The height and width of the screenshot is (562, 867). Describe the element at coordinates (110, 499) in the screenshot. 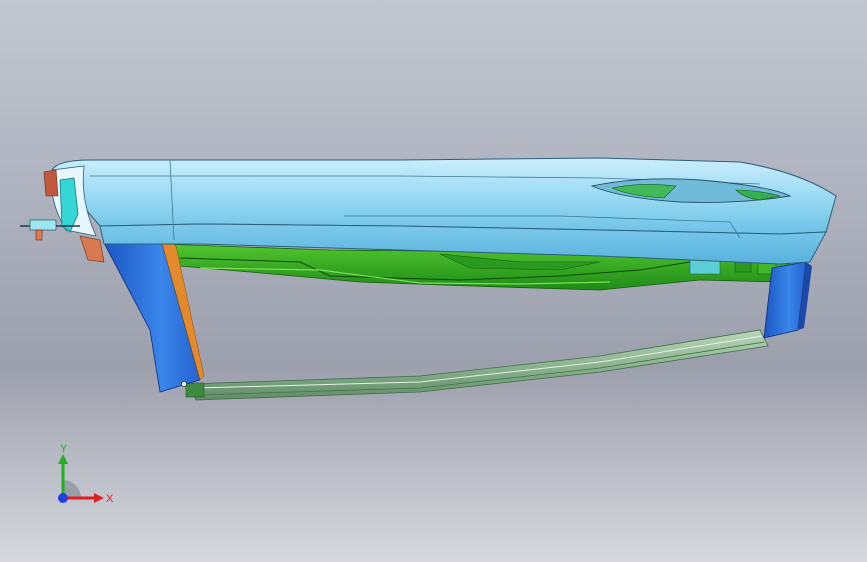

I see `x-axis-label: X` at that location.